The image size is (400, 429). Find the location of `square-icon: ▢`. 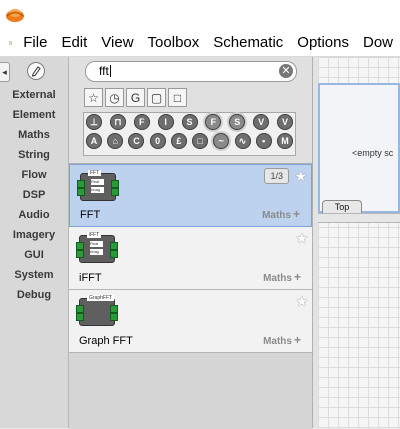

square-icon: ▢ is located at coordinates (156, 97).